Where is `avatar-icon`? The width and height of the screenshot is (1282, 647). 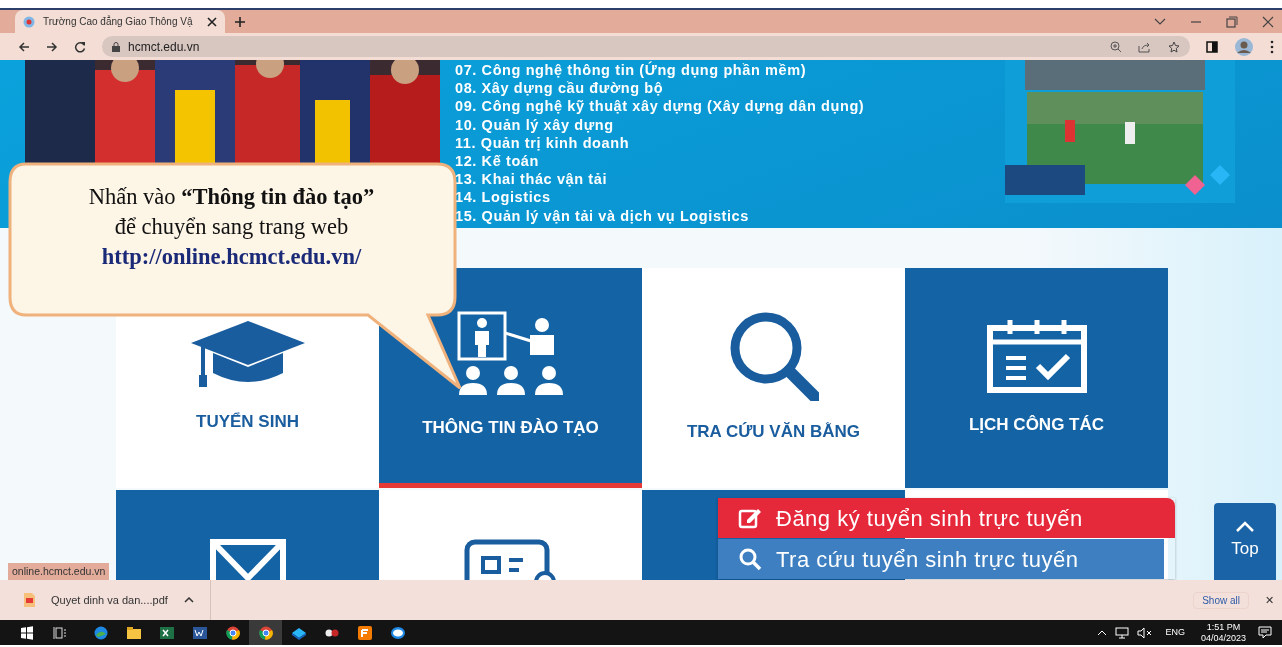 avatar-icon is located at coordinates (1244, 46).